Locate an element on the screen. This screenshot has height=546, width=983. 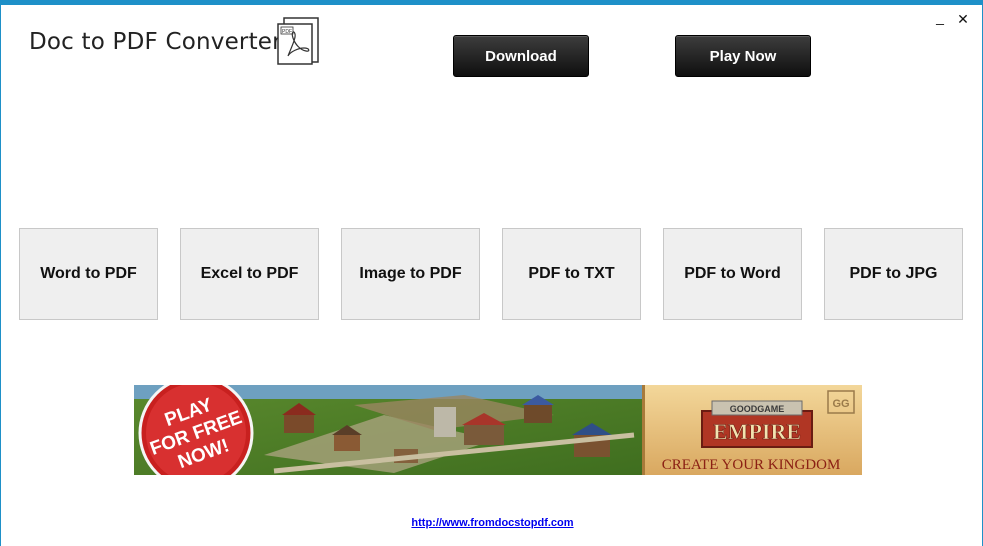
pdf-to-txt-button: PDF to TXT is located at coordinates (571, 274).